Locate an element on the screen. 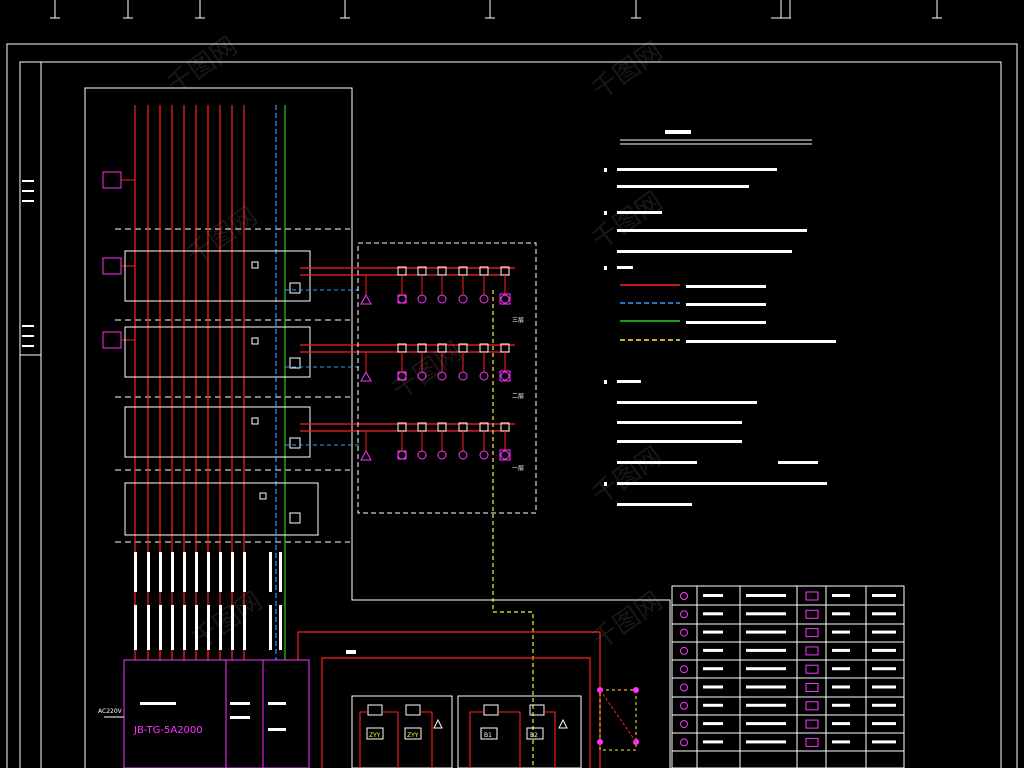  controller-model: JB-TG-5A2000 is located at coordinates (168, 730).